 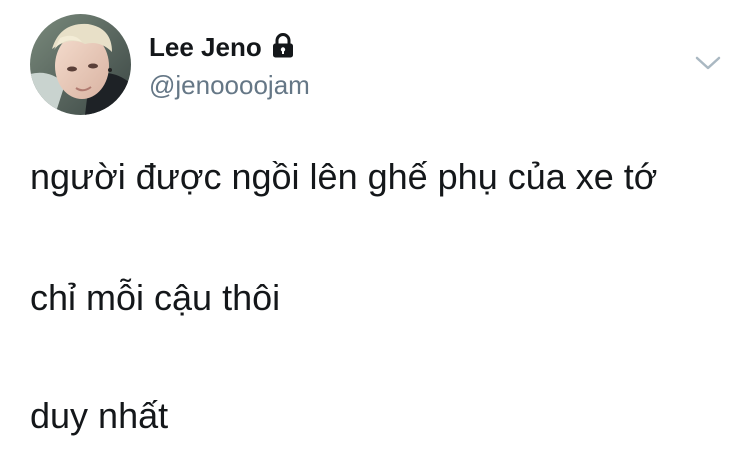 I want to click on chevron-down-icon, so click(x=708, y=63).